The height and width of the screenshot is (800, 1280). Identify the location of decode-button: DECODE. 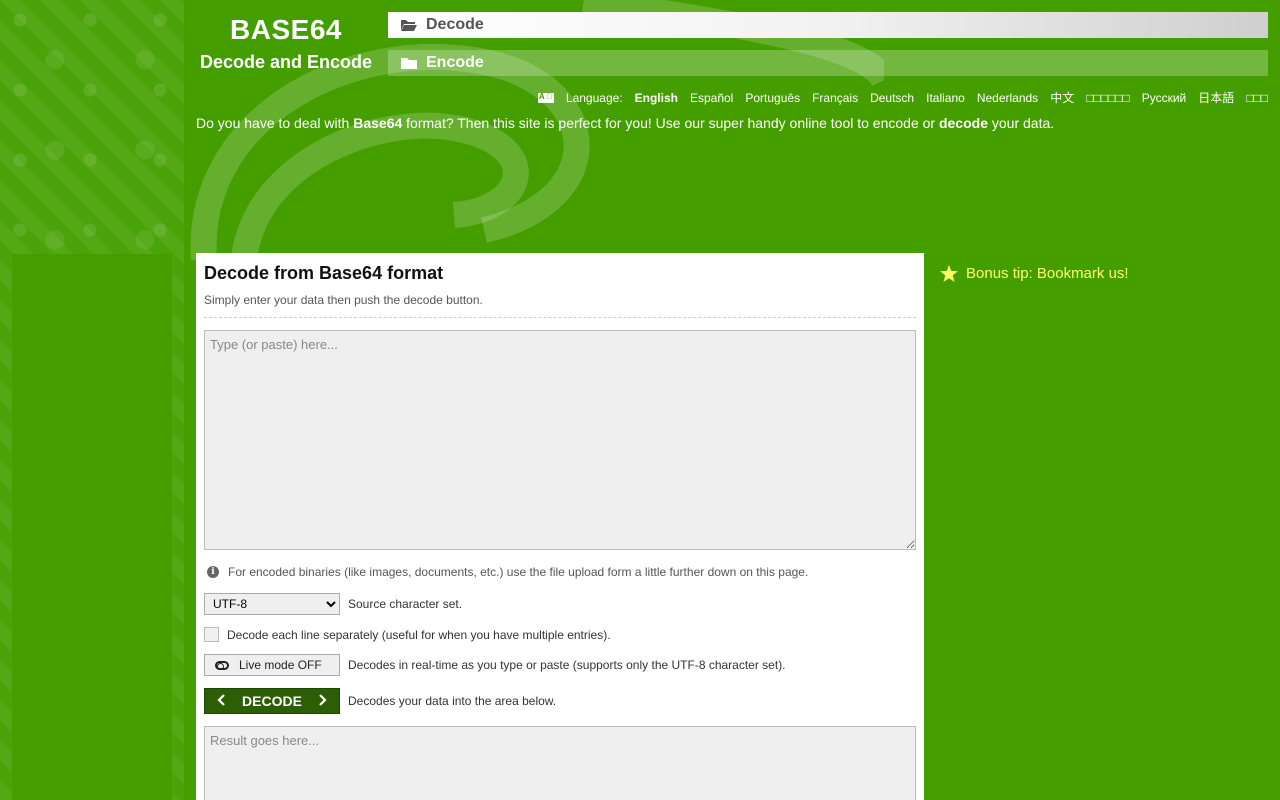
(272, 701).